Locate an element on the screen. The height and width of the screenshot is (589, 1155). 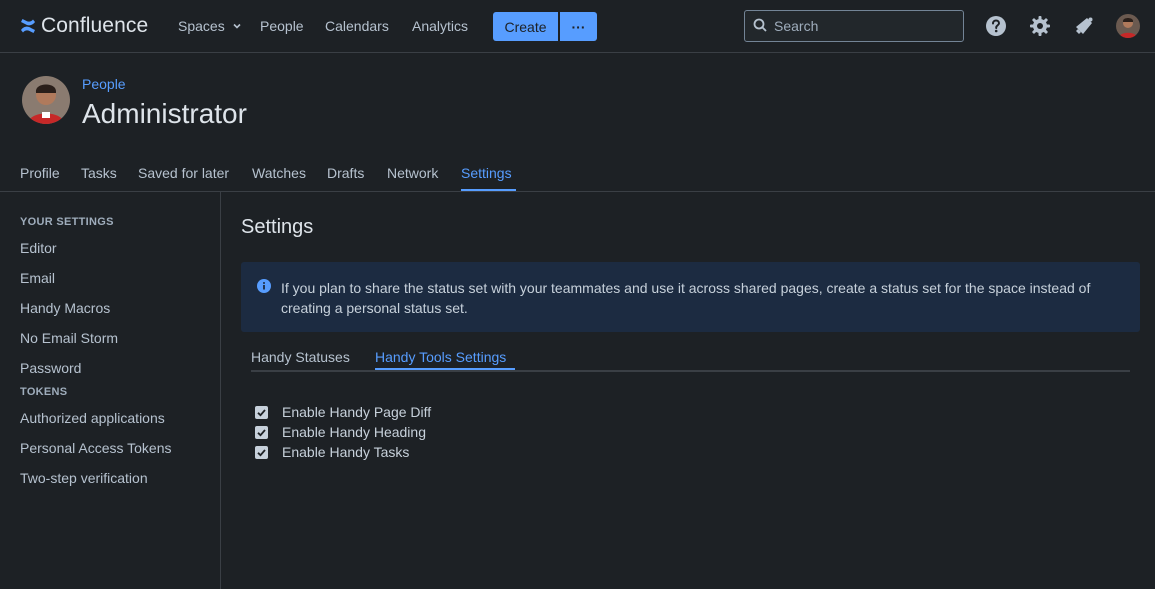
user-avatar-icon is located at coordinates (1128, 26).